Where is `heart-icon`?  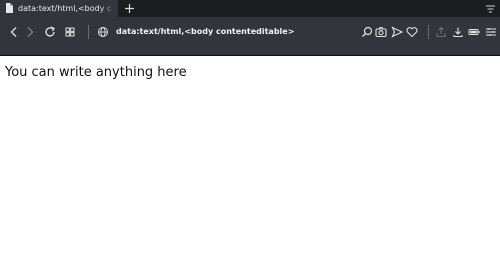 heart-icon is located at coordinates (412, 32).